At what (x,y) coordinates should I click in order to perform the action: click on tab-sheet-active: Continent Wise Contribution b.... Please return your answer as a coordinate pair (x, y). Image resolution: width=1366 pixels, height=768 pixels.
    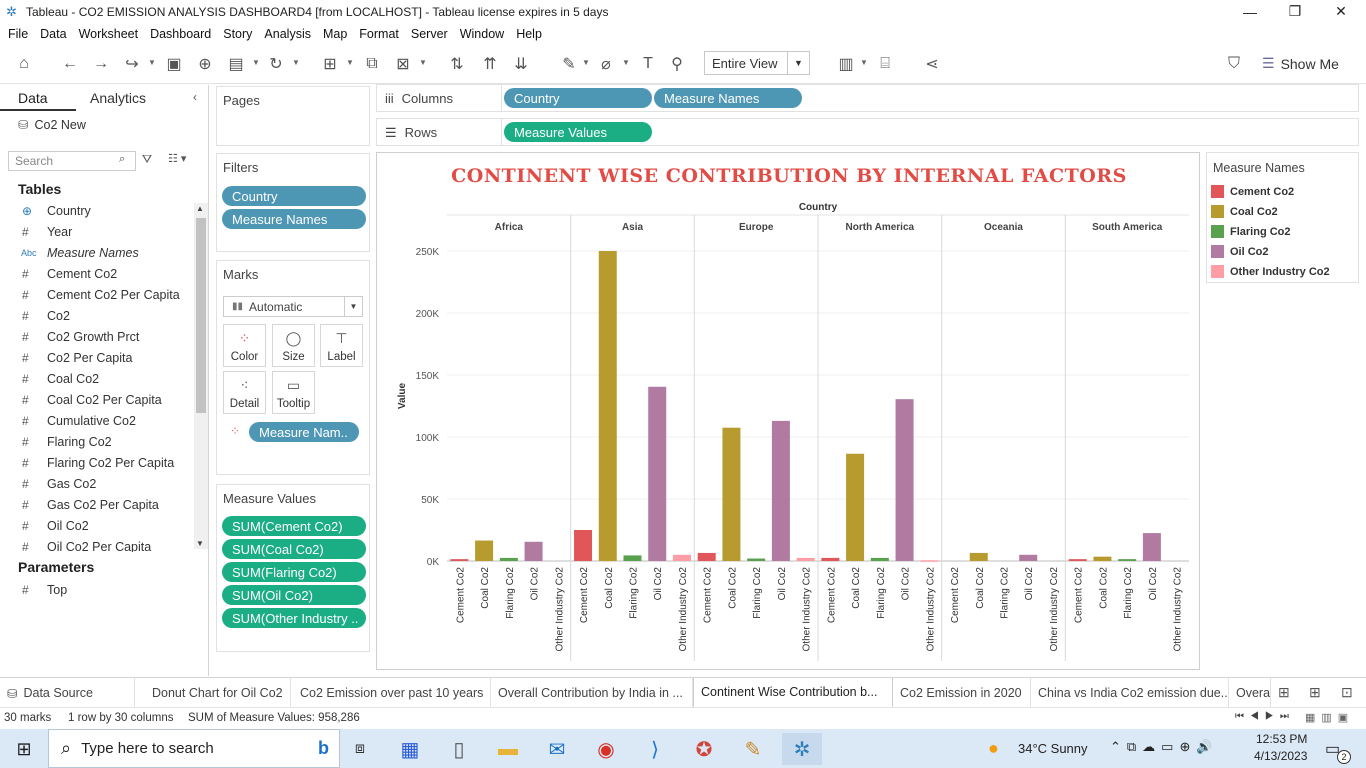
    Looking at the image, I should click on (793, 693).